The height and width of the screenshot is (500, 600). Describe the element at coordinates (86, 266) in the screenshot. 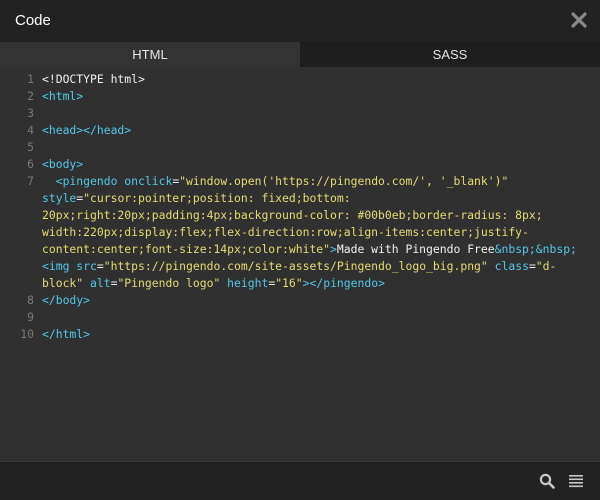

I see `code-token: src` at that location.